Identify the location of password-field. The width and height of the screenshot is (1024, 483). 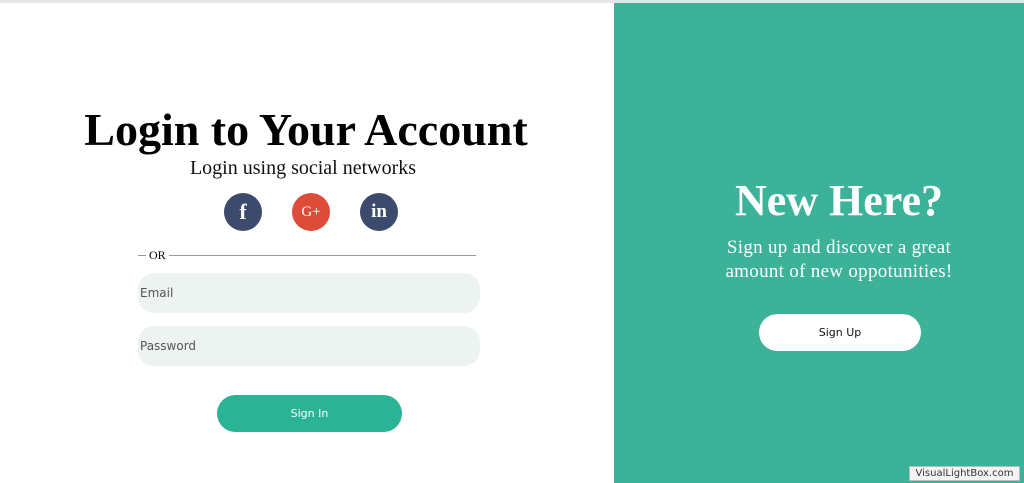
(309, 346).